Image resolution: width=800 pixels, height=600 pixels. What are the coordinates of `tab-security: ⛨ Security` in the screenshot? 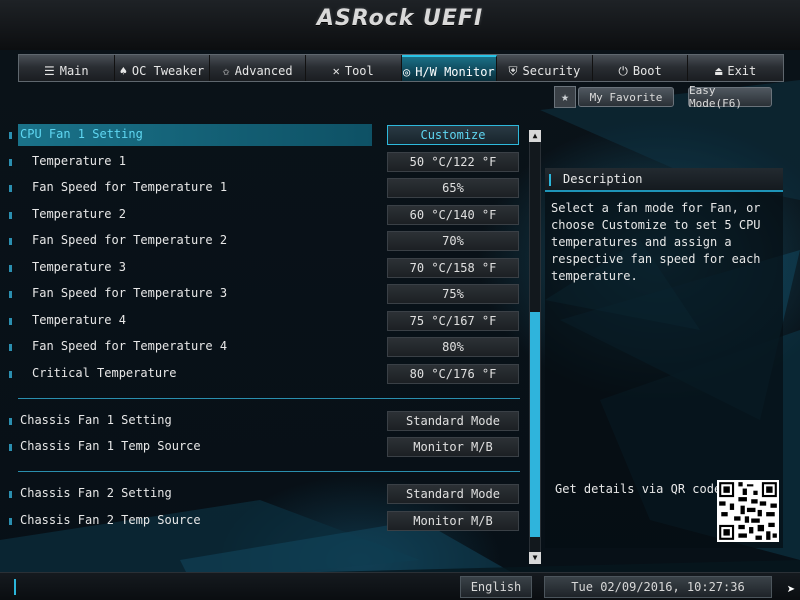 It's located at (545, 68).